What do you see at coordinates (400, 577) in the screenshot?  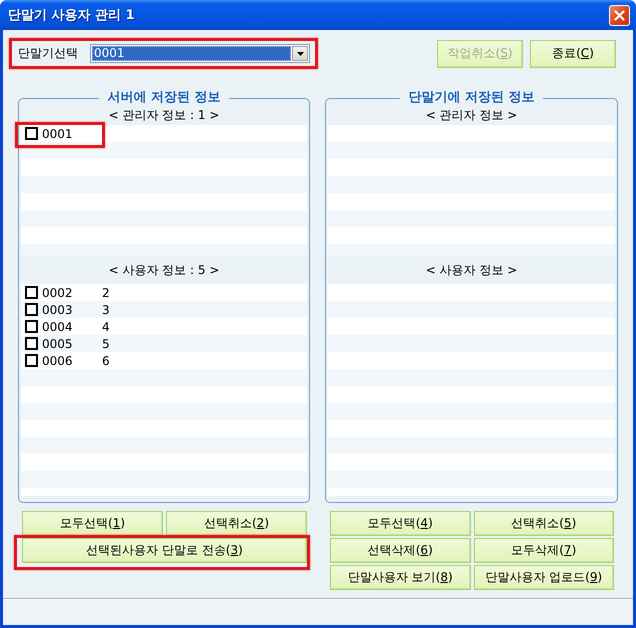 I see `action-button: 단말사용자 보기(8)` at bounding box center [400, 577].